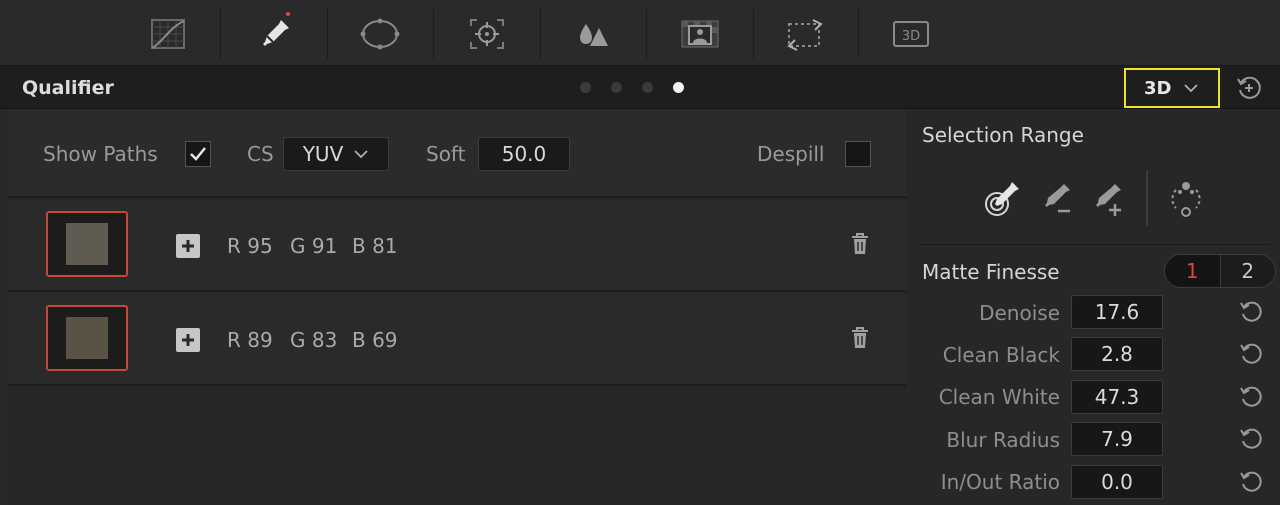  I want to click on checkmark-icon, so click(198, 154).